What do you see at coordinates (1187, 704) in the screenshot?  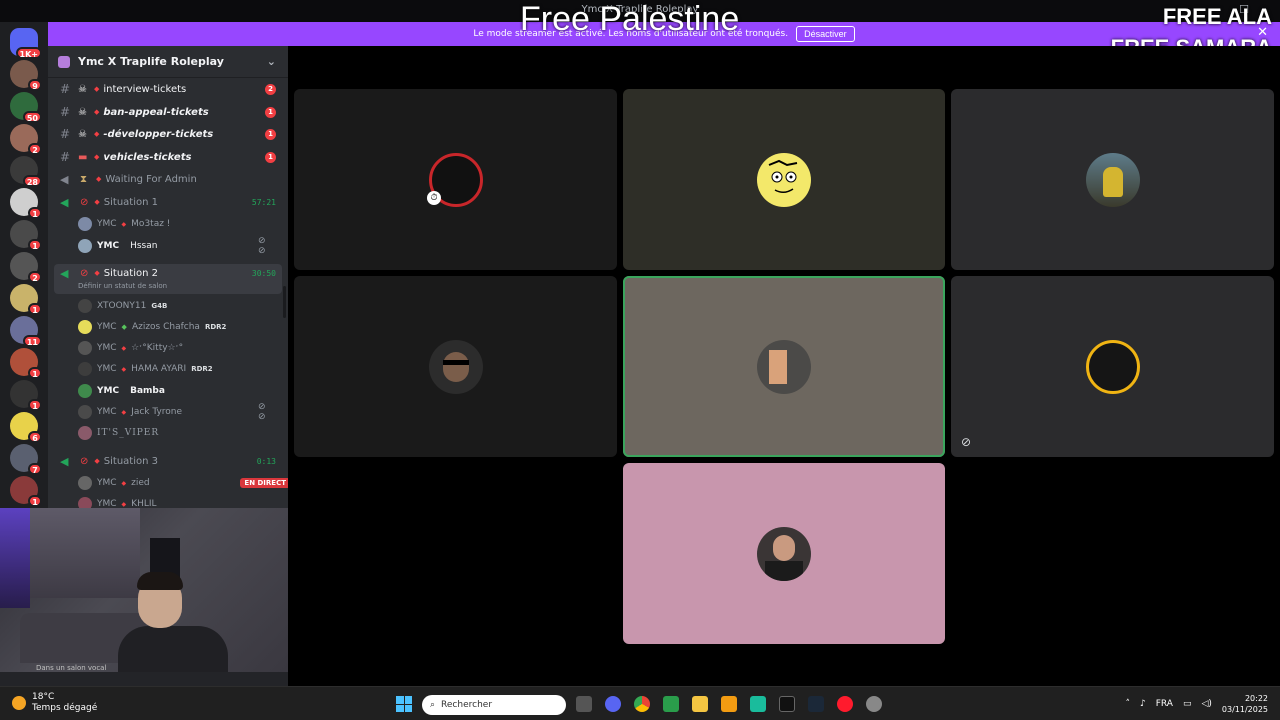 I see `network-icon: ▭` at bounding box center [1187, 704].